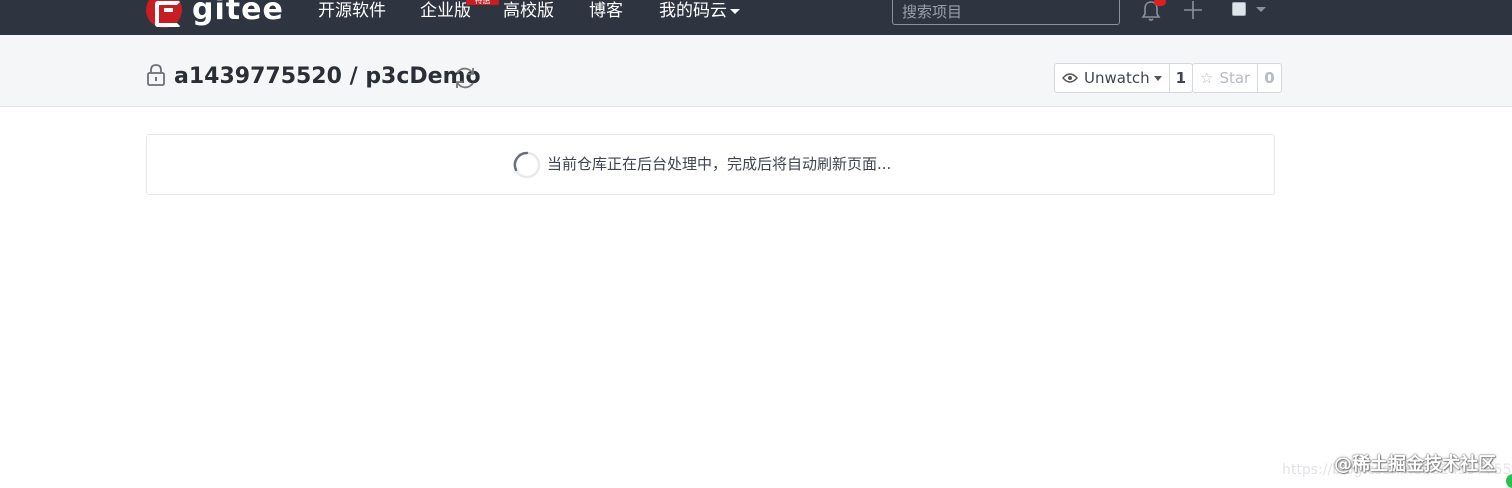 The image size is (1512, 488). What do you see at coordinates (1269, 78) in the screenshot?
I see `star-count: 0` at bounding box center [1269, 78].